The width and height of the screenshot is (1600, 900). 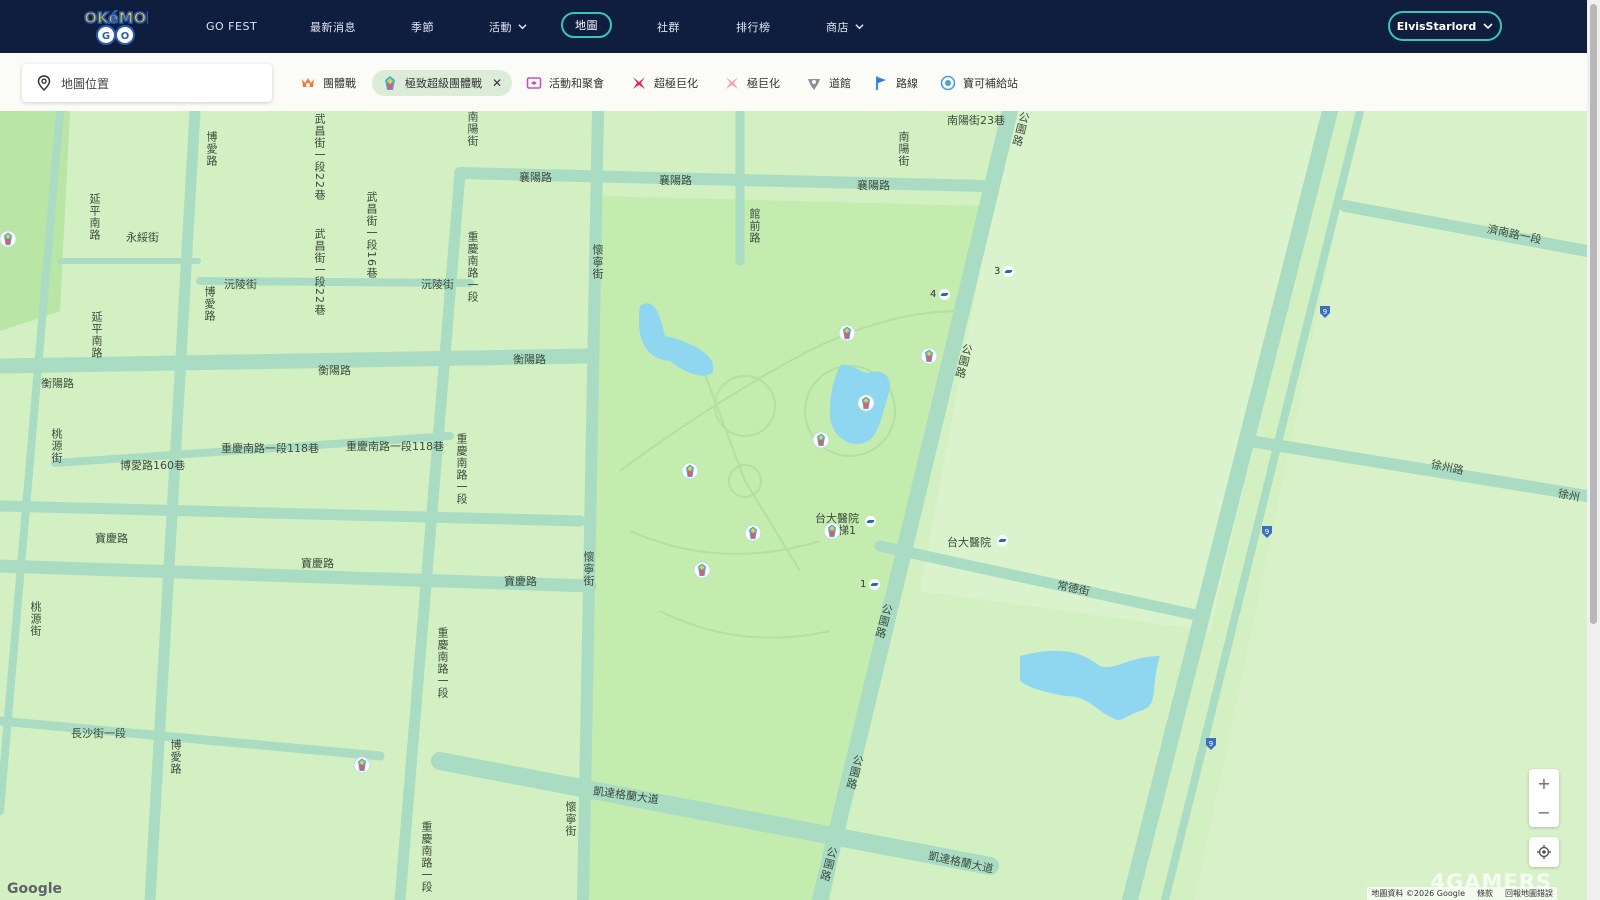 I want to click on svg-text: G, so click(x=106, y=36).